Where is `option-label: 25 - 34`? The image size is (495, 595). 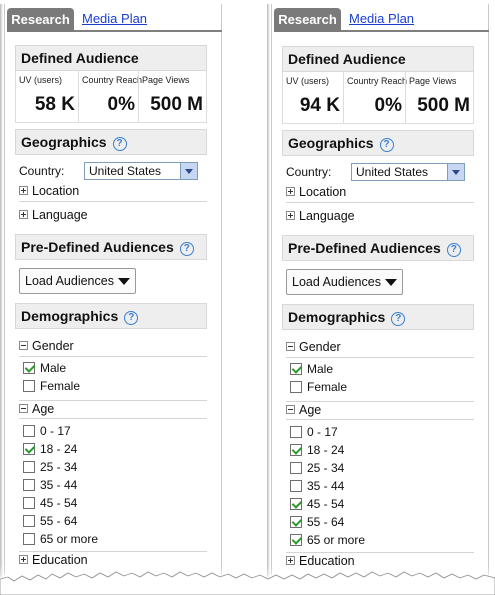
option-label: 25 - 34 is located at coordinates (326, 468).